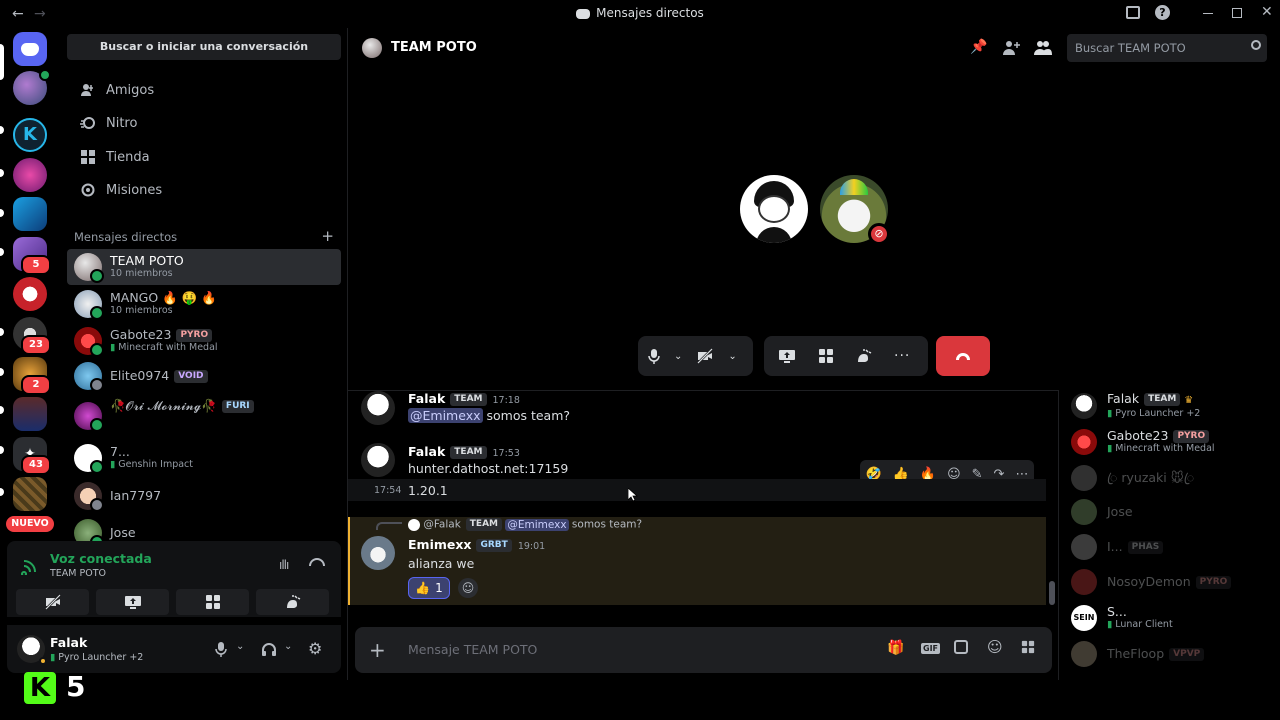  I want to click on reply-preview: @Falak TEAM @Emimexx somos team?, so click(525, 524).